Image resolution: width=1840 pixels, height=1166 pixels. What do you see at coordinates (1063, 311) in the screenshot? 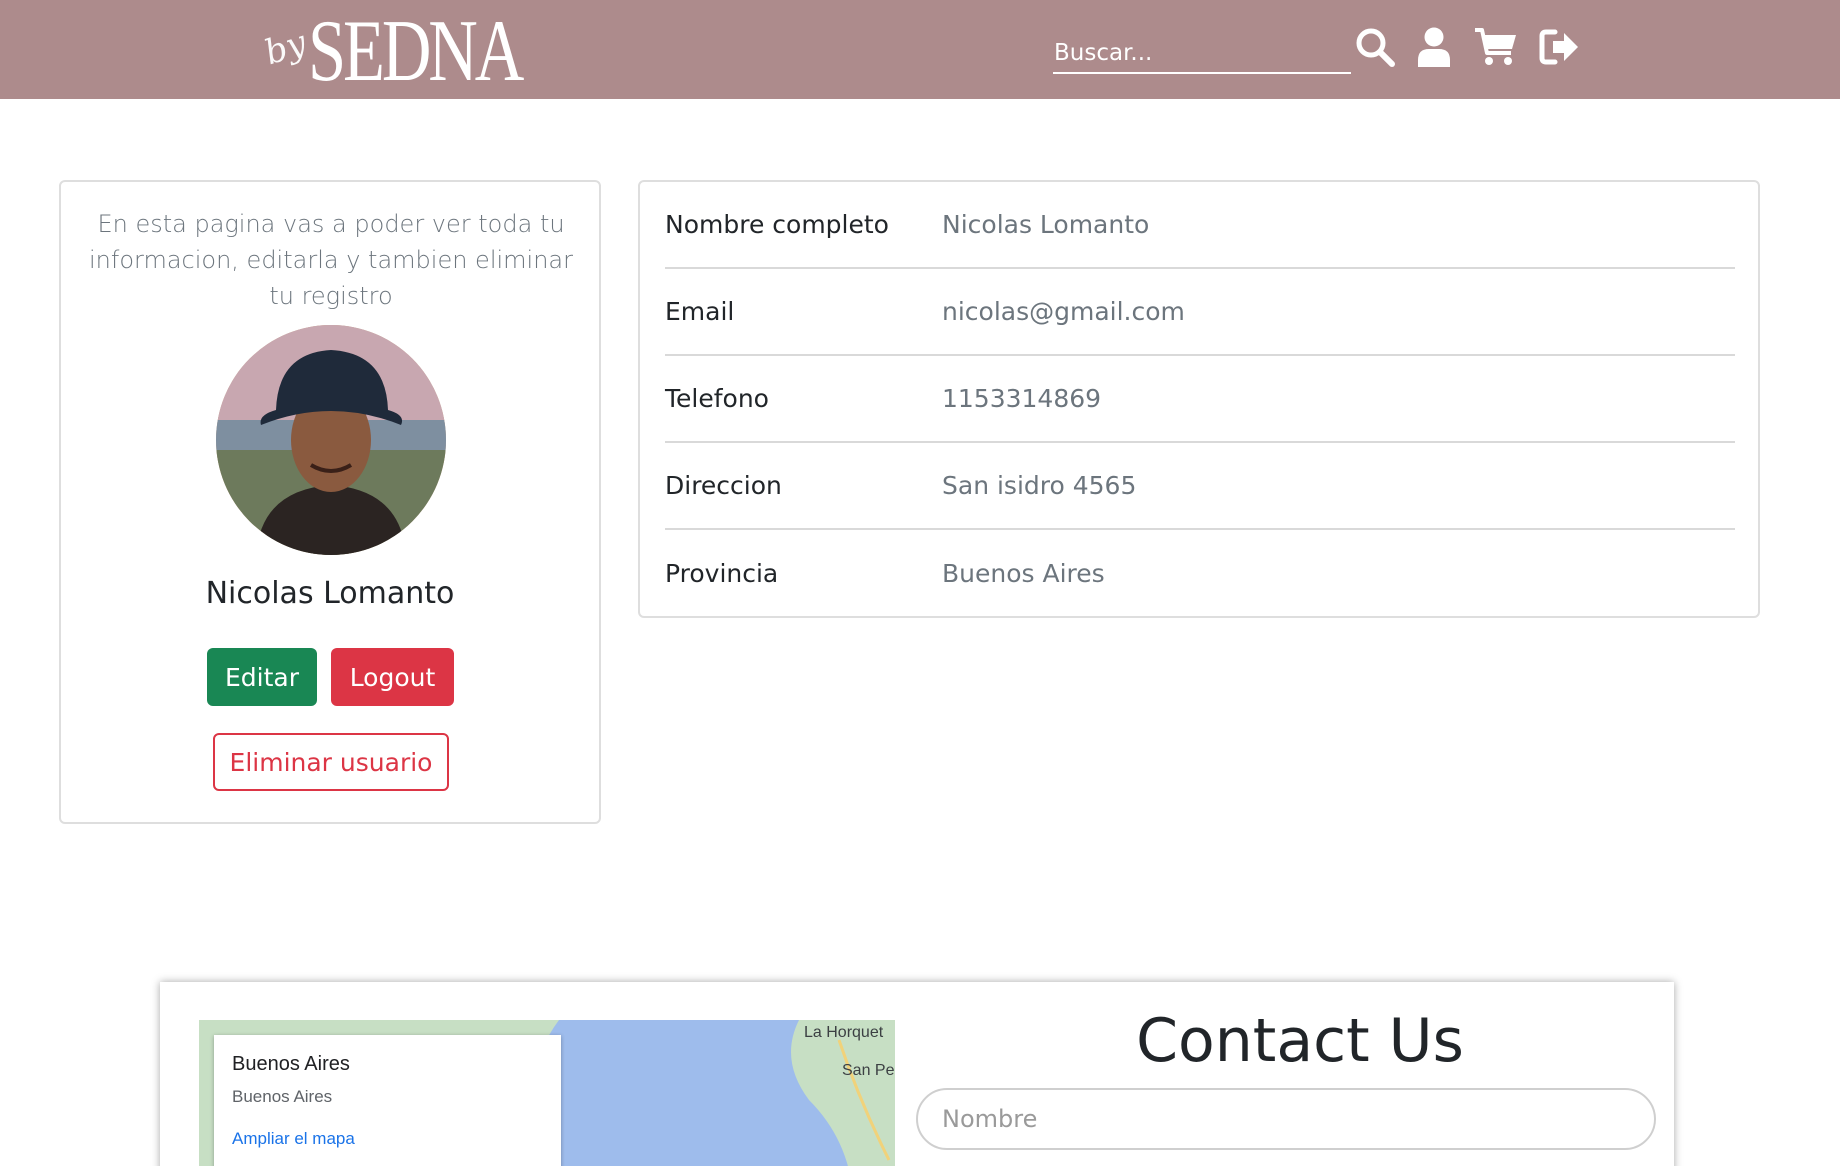
I see `info-value: nicolas@gmail.com` at bounding box center [1063, 311].